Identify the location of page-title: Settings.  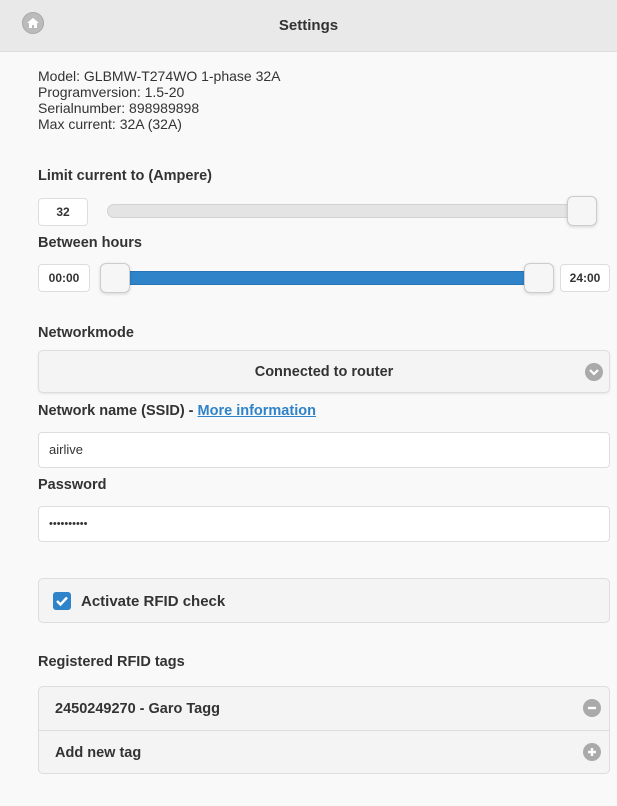
(308, 25).